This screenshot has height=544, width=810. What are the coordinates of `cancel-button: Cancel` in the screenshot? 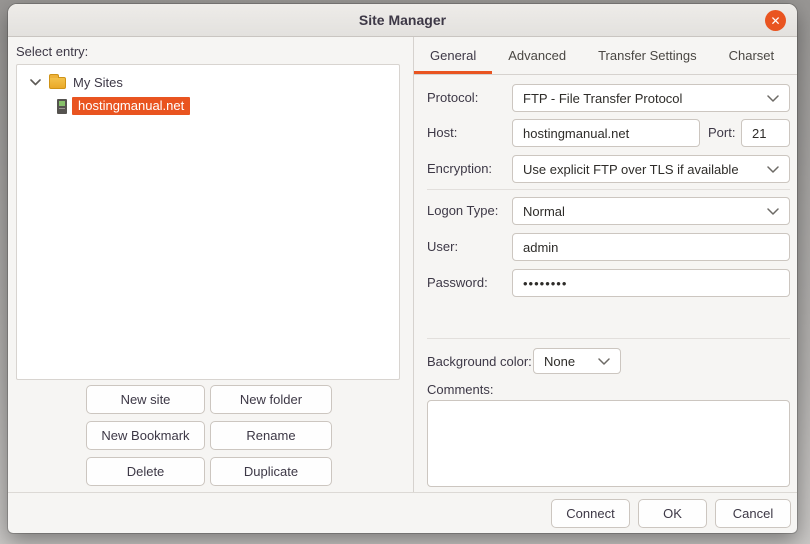 It's located at (753, 513).